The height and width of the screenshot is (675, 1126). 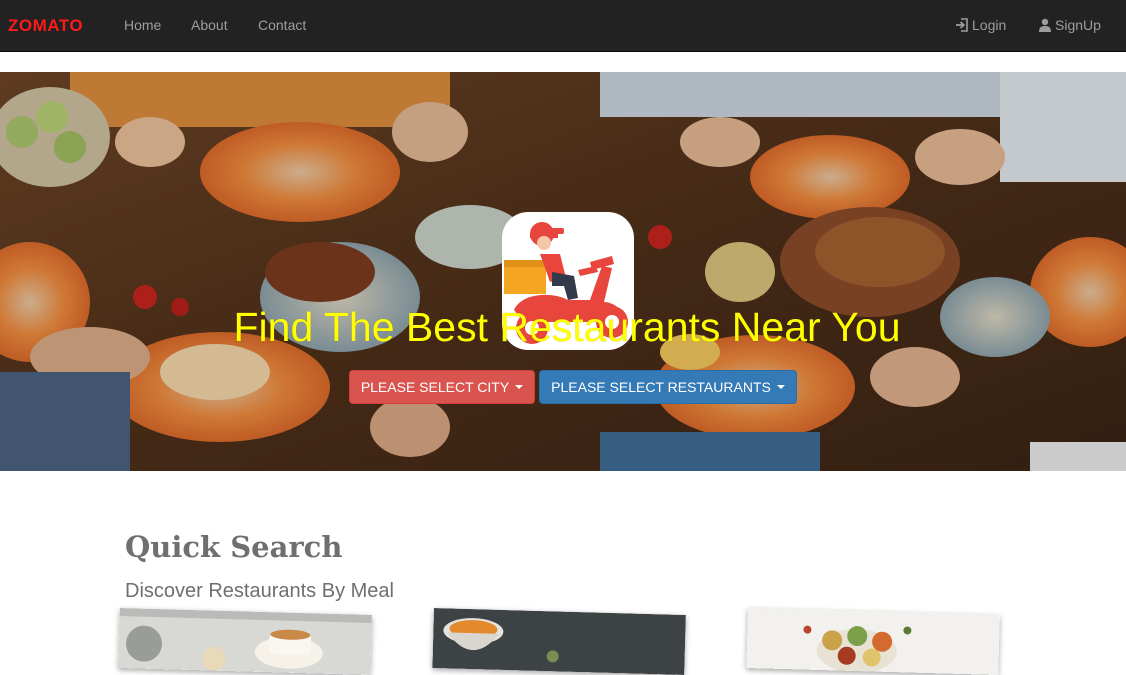 What do you see at coordinates (259, 591) in the screenshot?
I see `quick-search-subtitle: Discover Restaurants By Meal` at bounding box center [259, 591].